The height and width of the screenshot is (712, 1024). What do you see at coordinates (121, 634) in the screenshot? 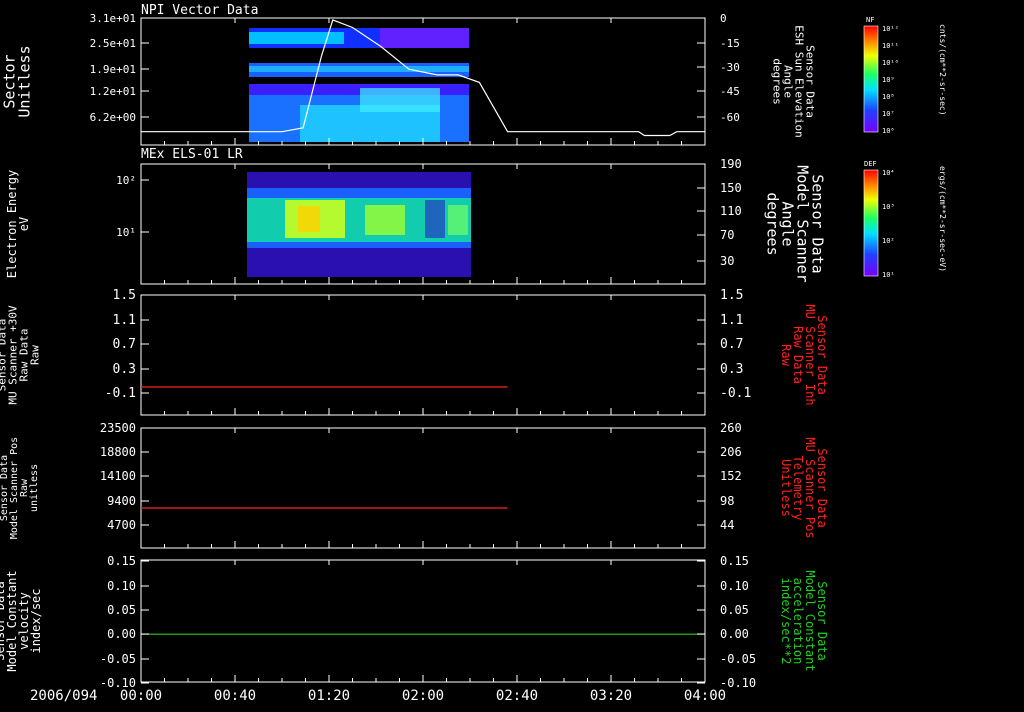
I see `model-left-tick-label: 0.00` at bounding box center [121, 634].